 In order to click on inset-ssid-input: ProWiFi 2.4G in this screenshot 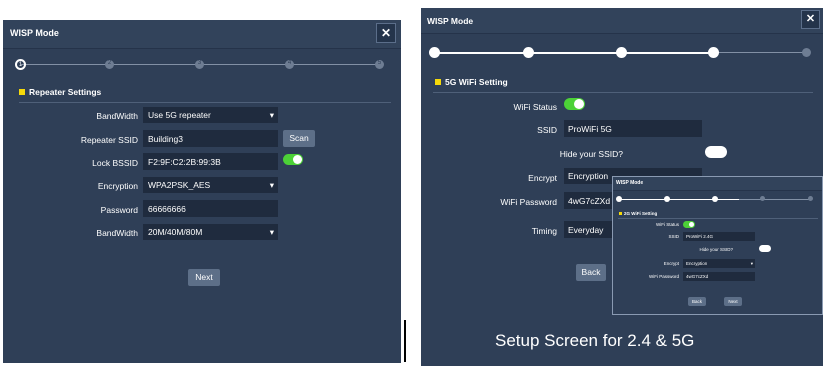, I will do `click(719, 236)`.